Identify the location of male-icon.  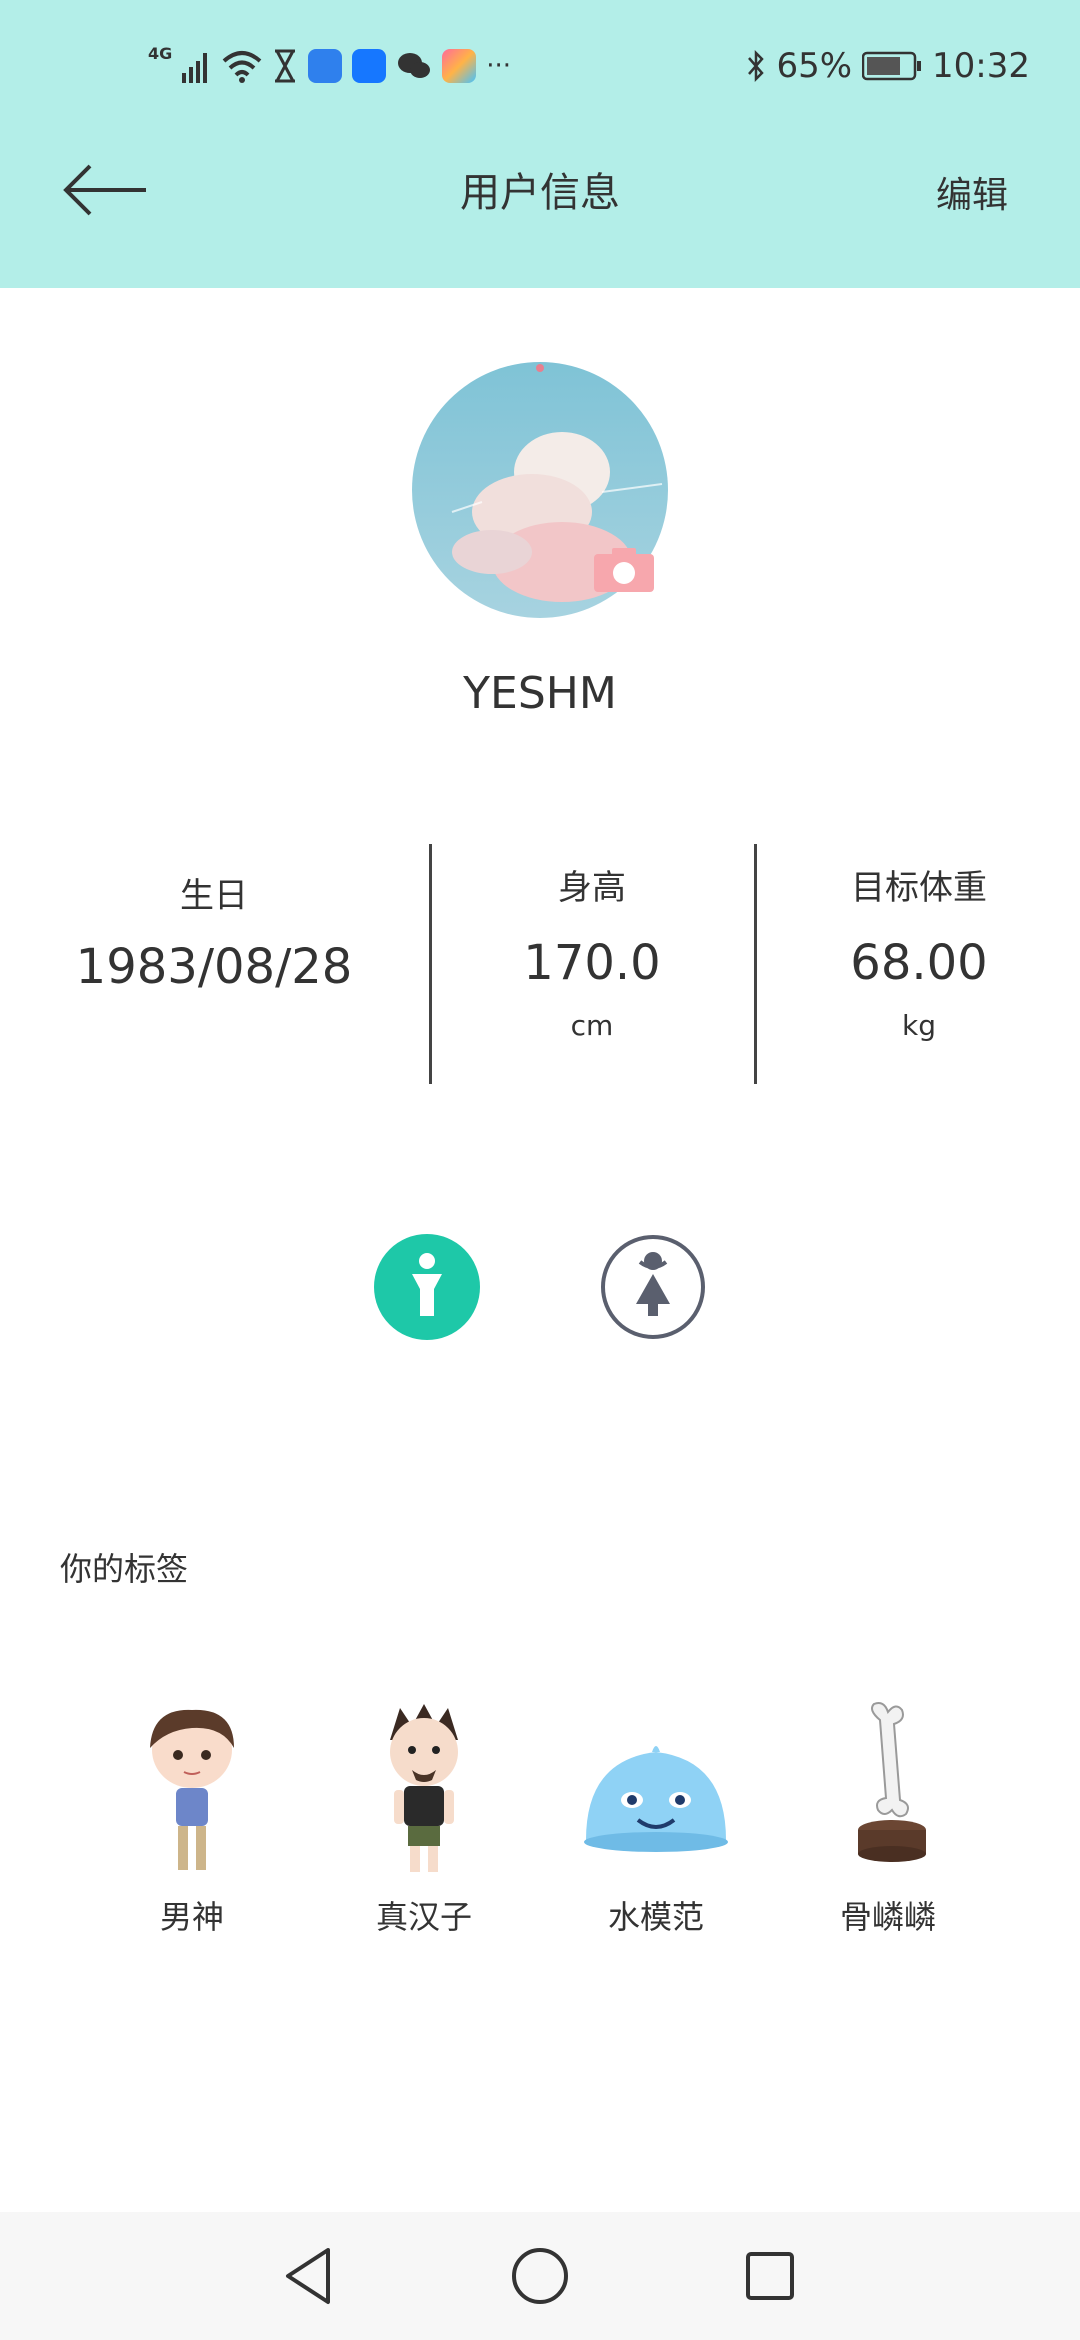
(427, 1287).